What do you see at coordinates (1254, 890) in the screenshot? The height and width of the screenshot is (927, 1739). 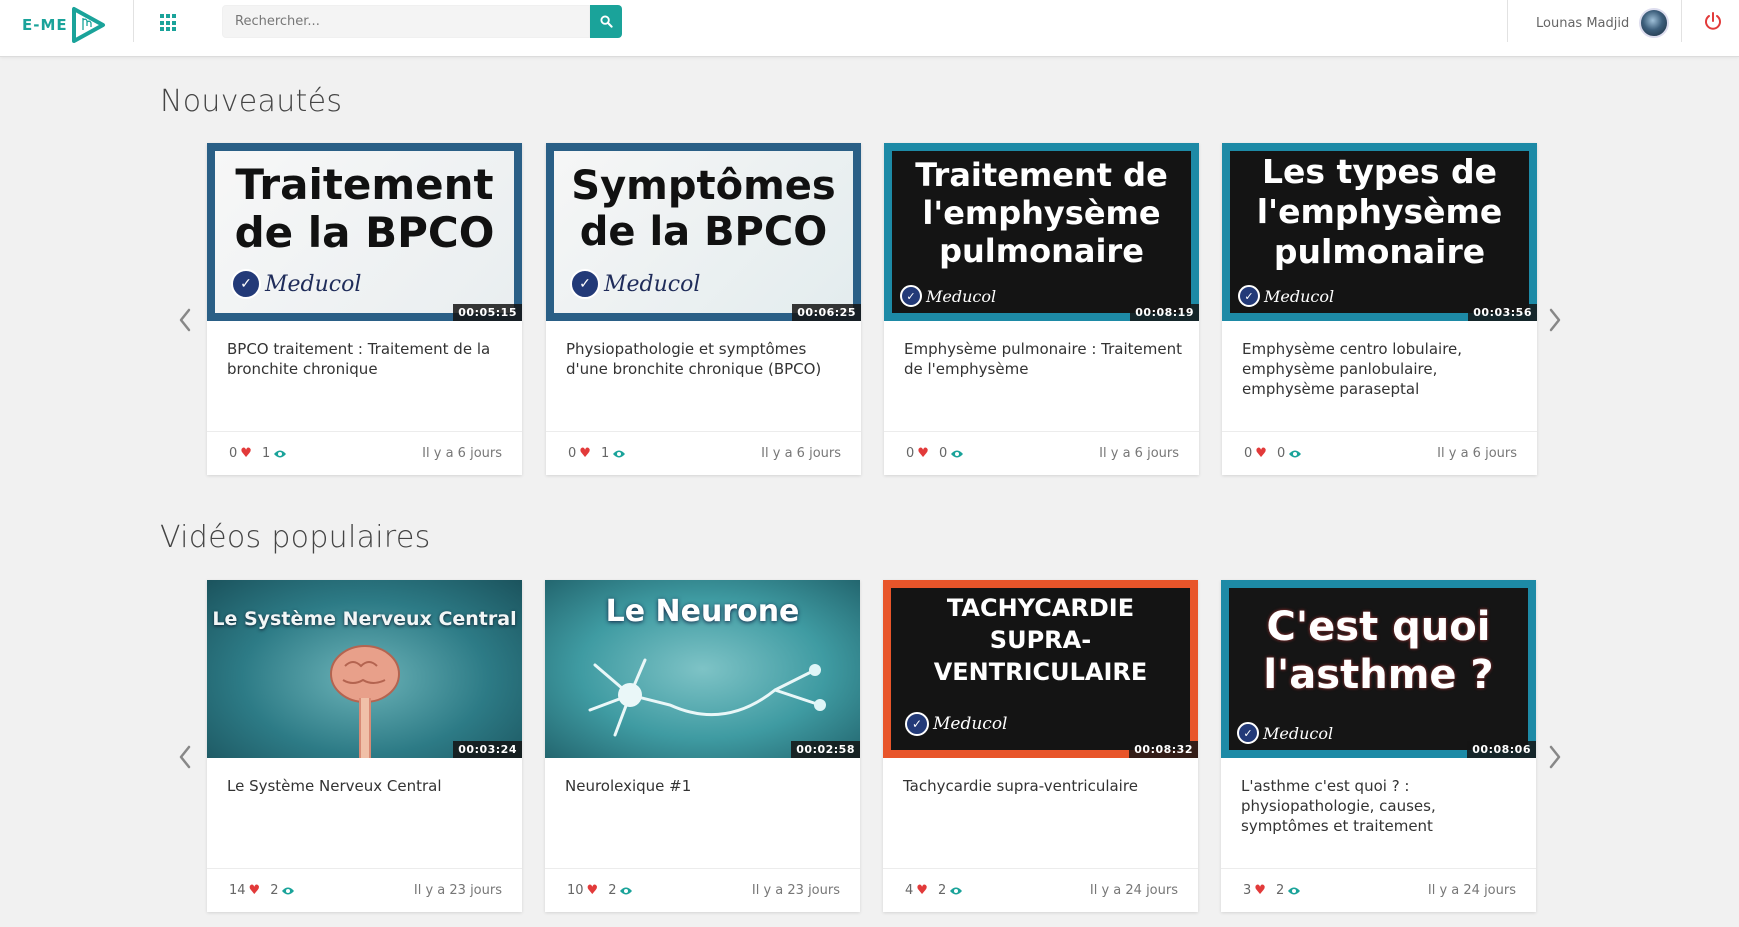 I see `like-count: 3 ♥` at bounding box center [1254, 890].